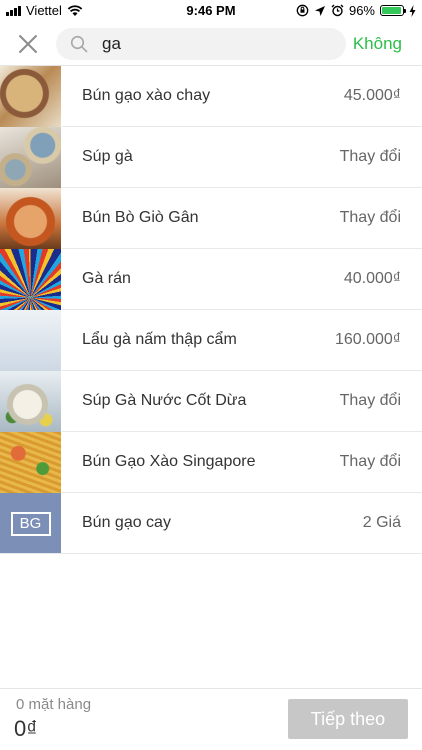 The height and width of the screenshot is (750, 422). I want to click on item-name: Bún Gạo Xào Singapore, so click(169, 461).